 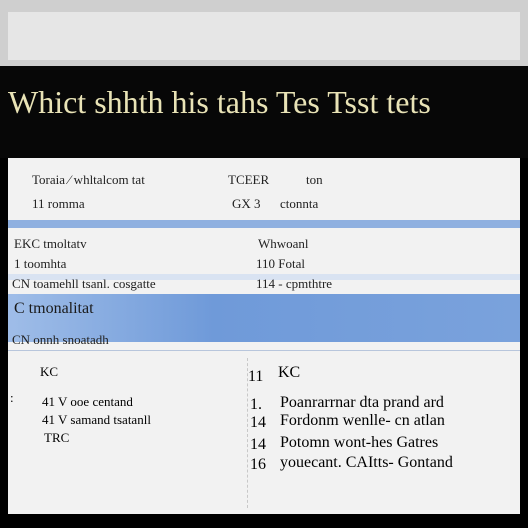 What do you see at coordinates (219, 102) in the screenshot?
I see `page-title: Whict shhth his tahs Tes Tsst tets` at bounding box center [219, 102].